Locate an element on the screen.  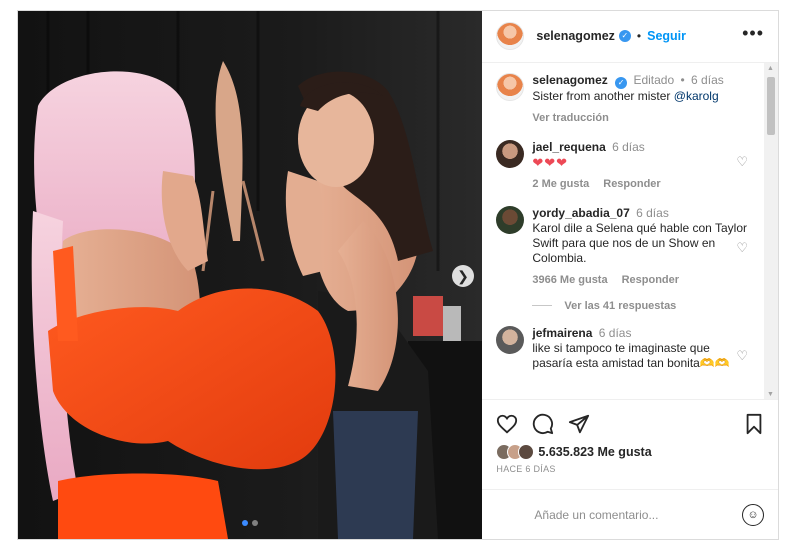
comment-username: jael_requena is located at coordinates (568, 147).